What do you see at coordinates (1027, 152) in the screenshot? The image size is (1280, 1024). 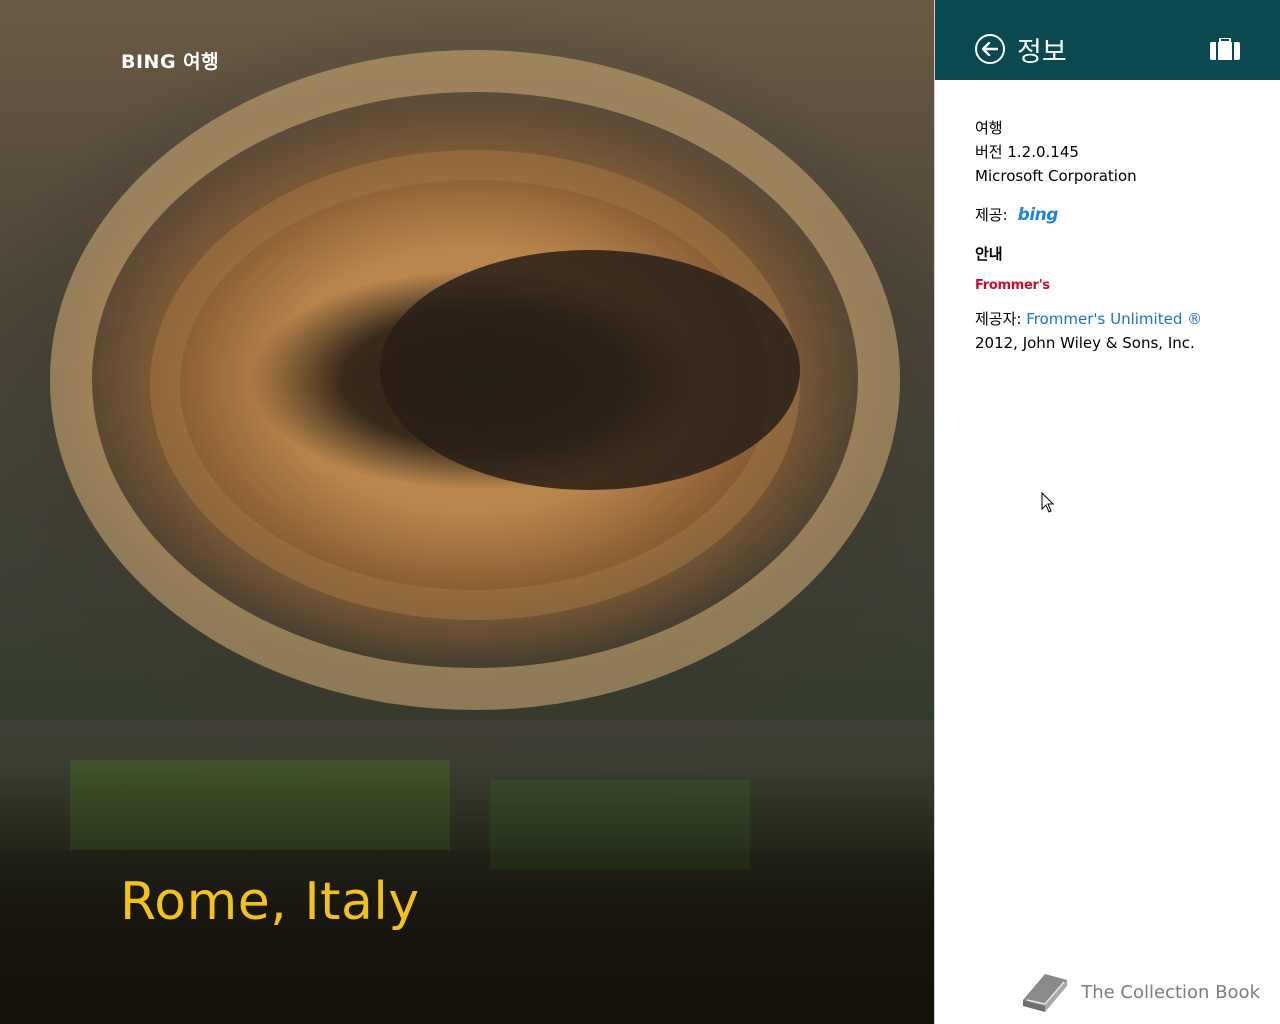 I see `app-version: 버전 1.2.0.145` at bounding box center [1027, 152].